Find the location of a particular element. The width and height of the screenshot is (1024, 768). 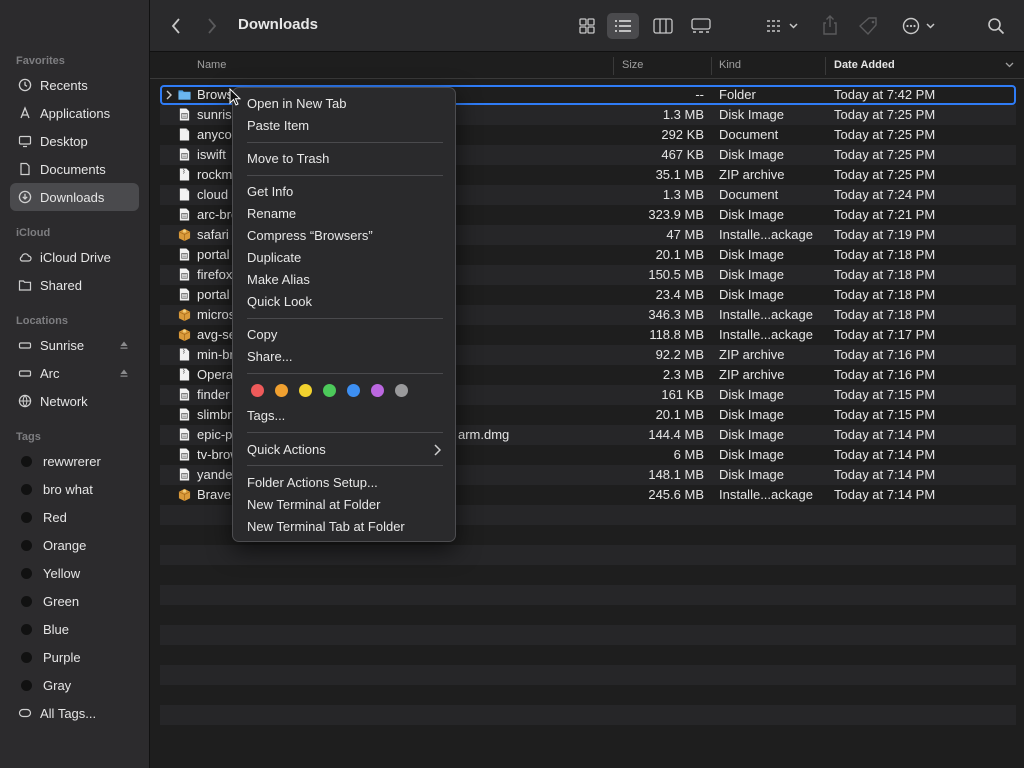

sidebar-item-network: Network is located at coordinates (74, 401).